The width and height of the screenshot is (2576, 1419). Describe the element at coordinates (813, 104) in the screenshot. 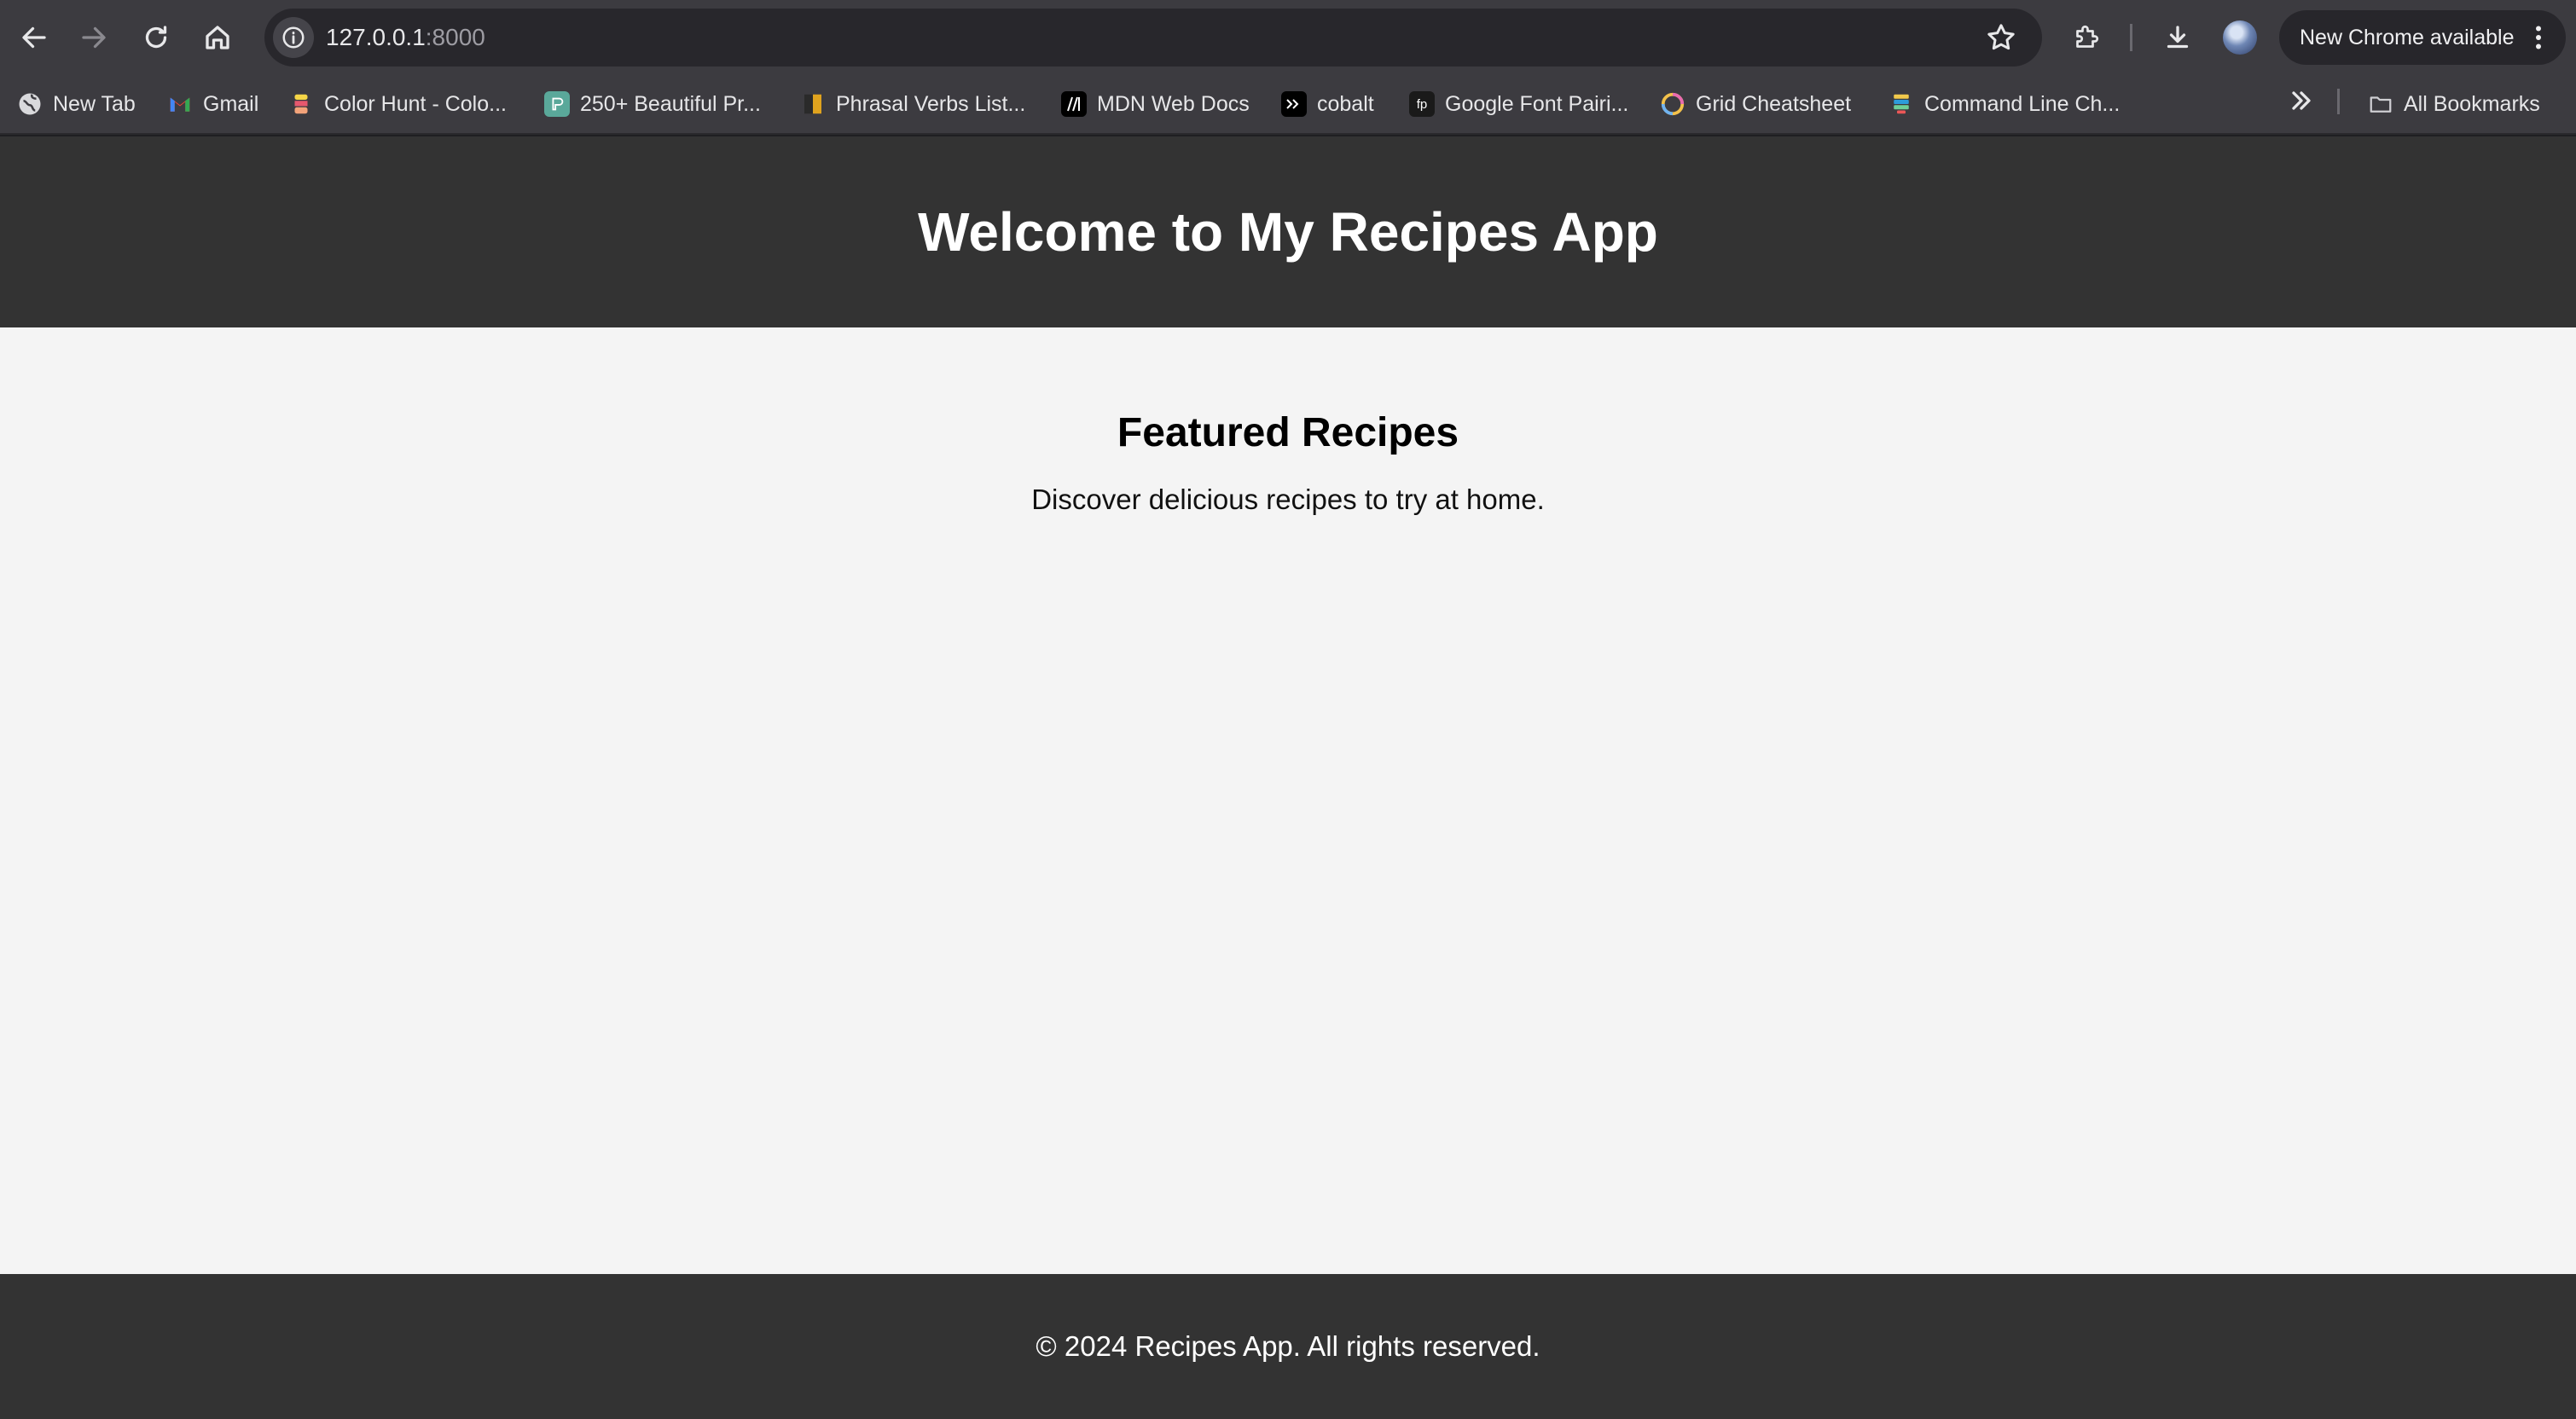

I see `book-icon` at that location.